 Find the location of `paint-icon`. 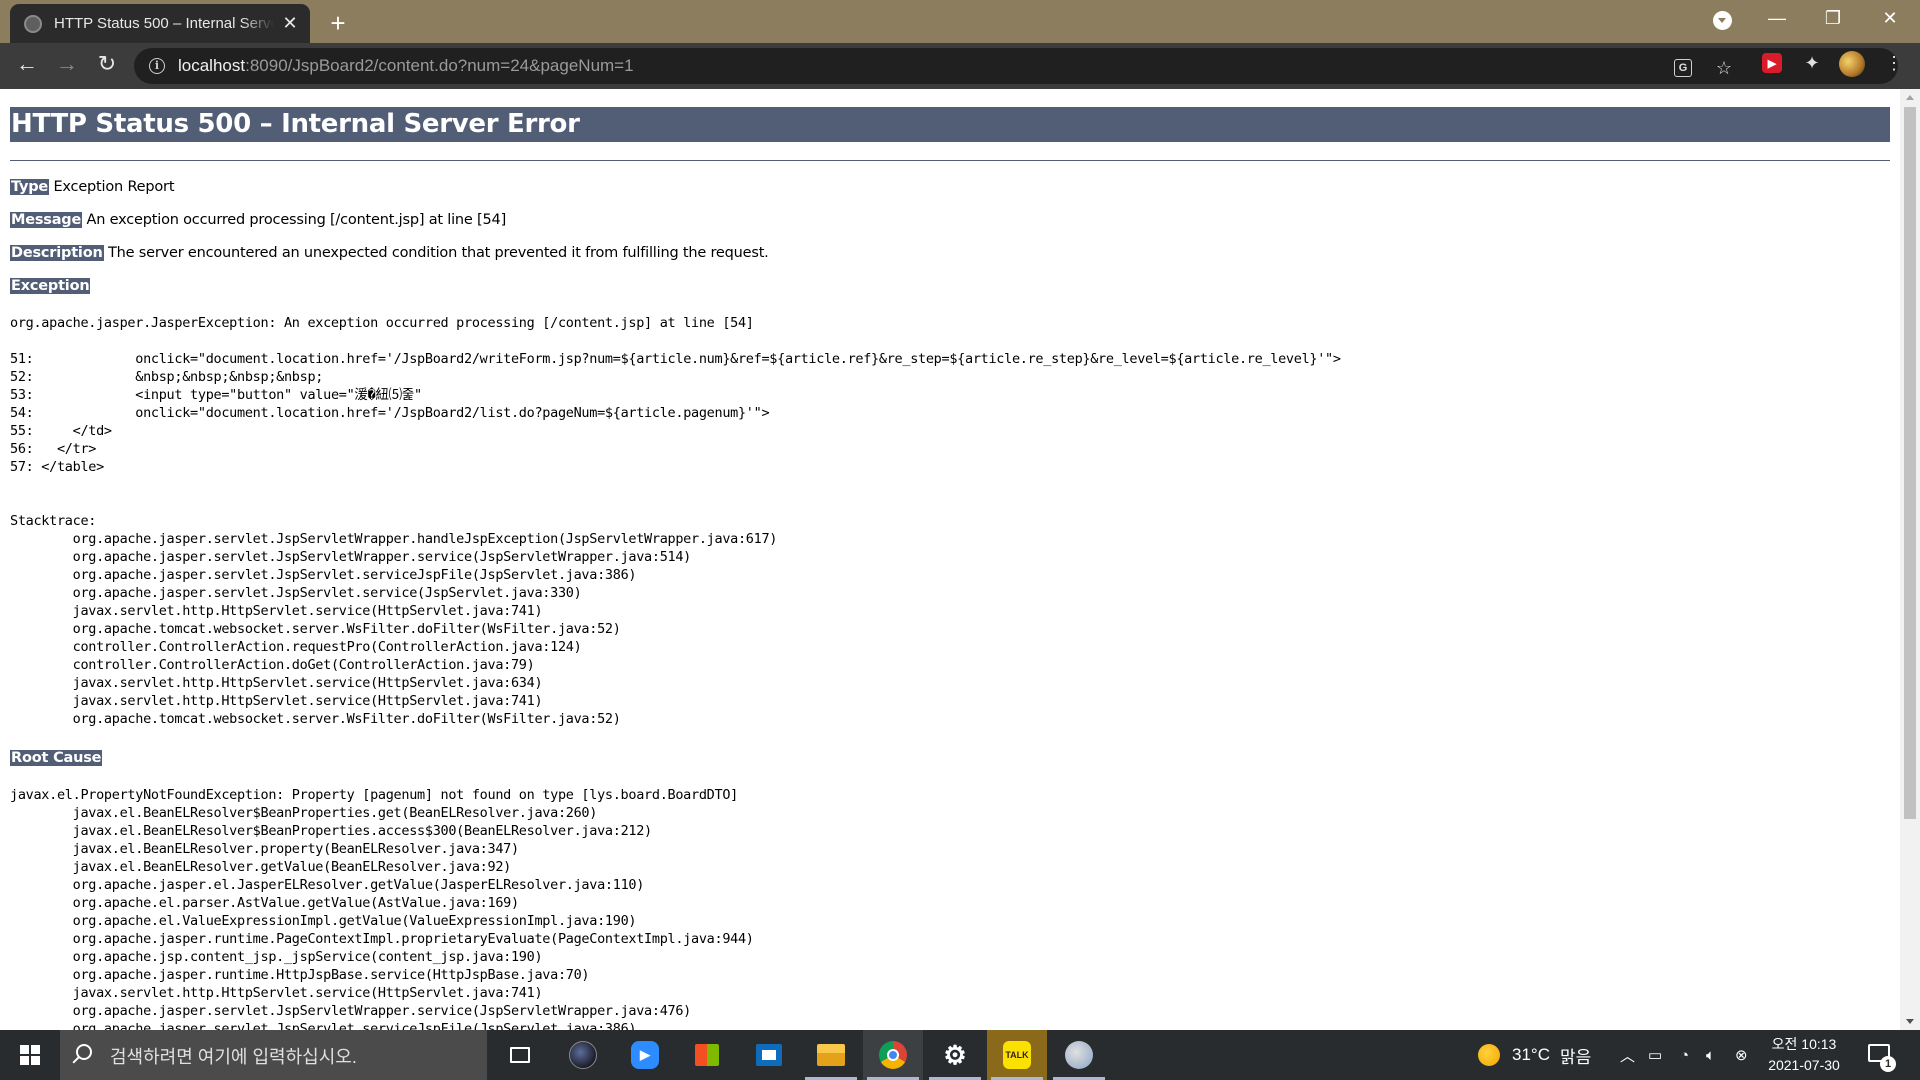

paint-icon is located at coordinates (1079, 1055).